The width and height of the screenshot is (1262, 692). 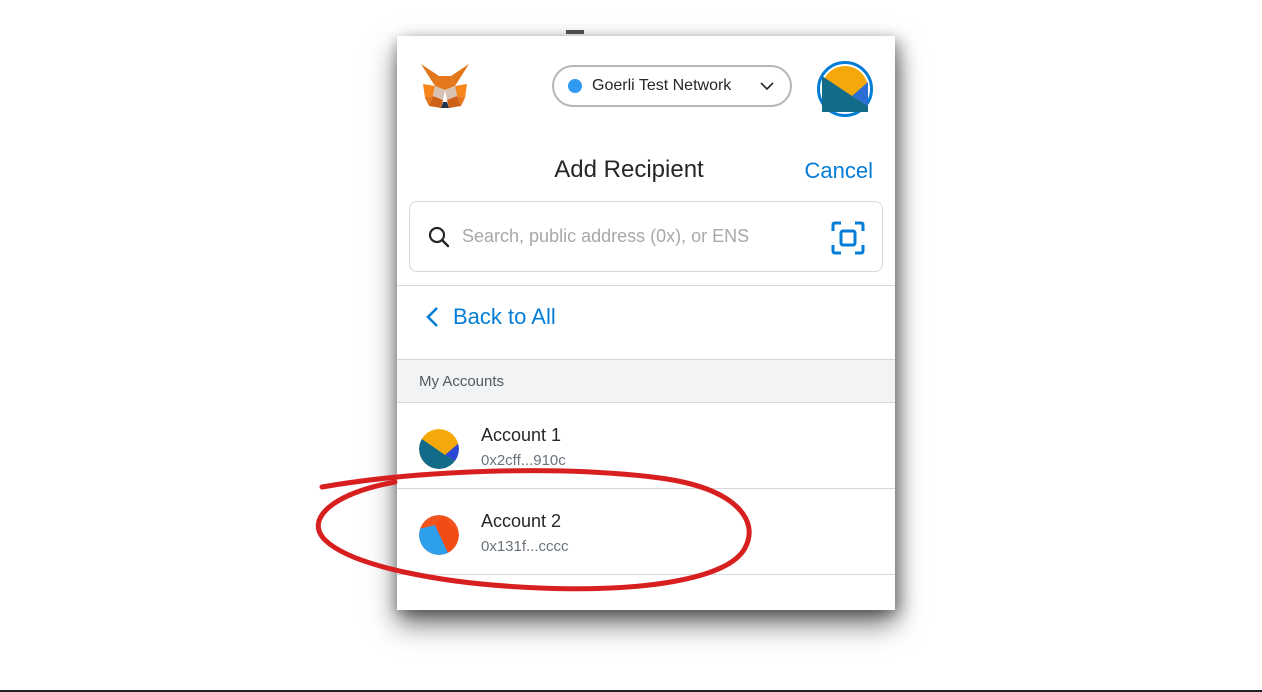 What do you see at coordinates (662, 85) in the screenshot?
I see `network-label: Goerli Test Network` at bounding box center [662, 85].